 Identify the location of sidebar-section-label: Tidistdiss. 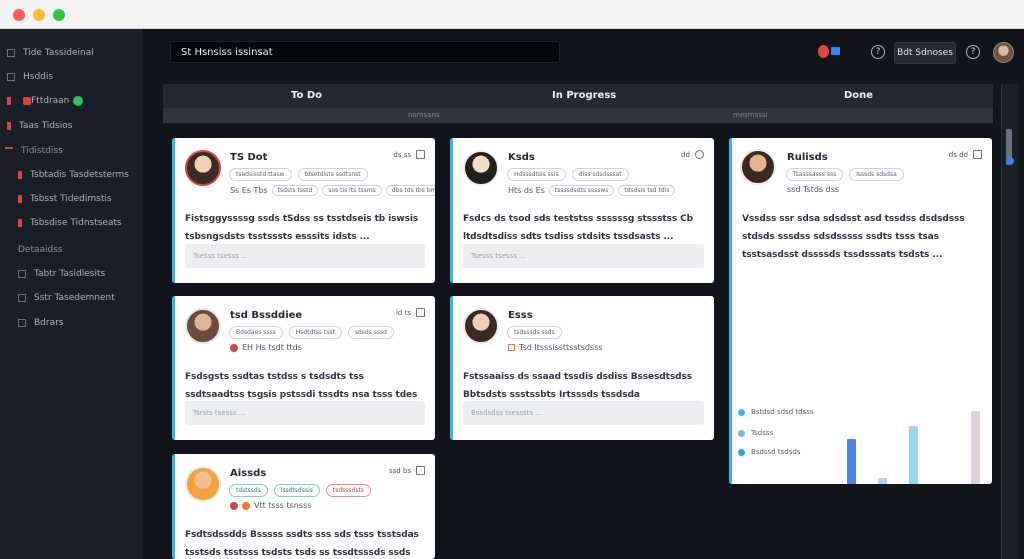
(42, 151).